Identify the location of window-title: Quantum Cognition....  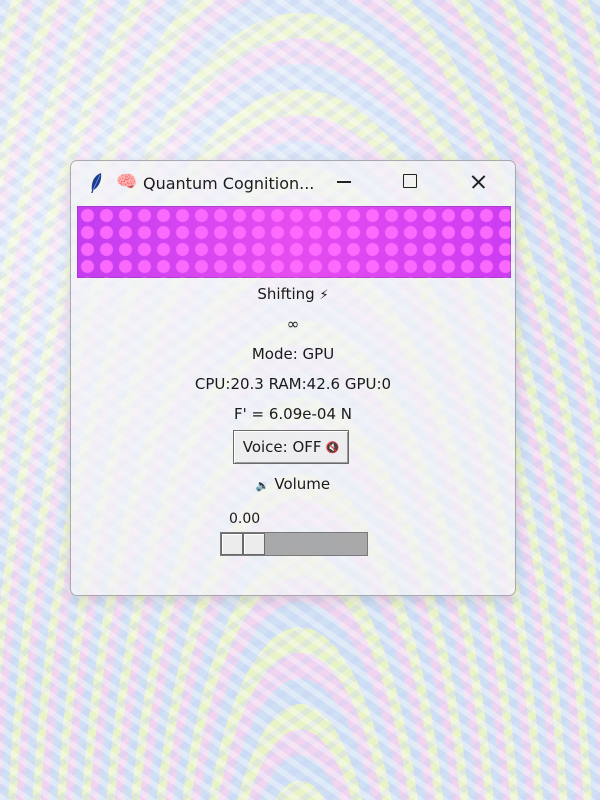
(229, 183).